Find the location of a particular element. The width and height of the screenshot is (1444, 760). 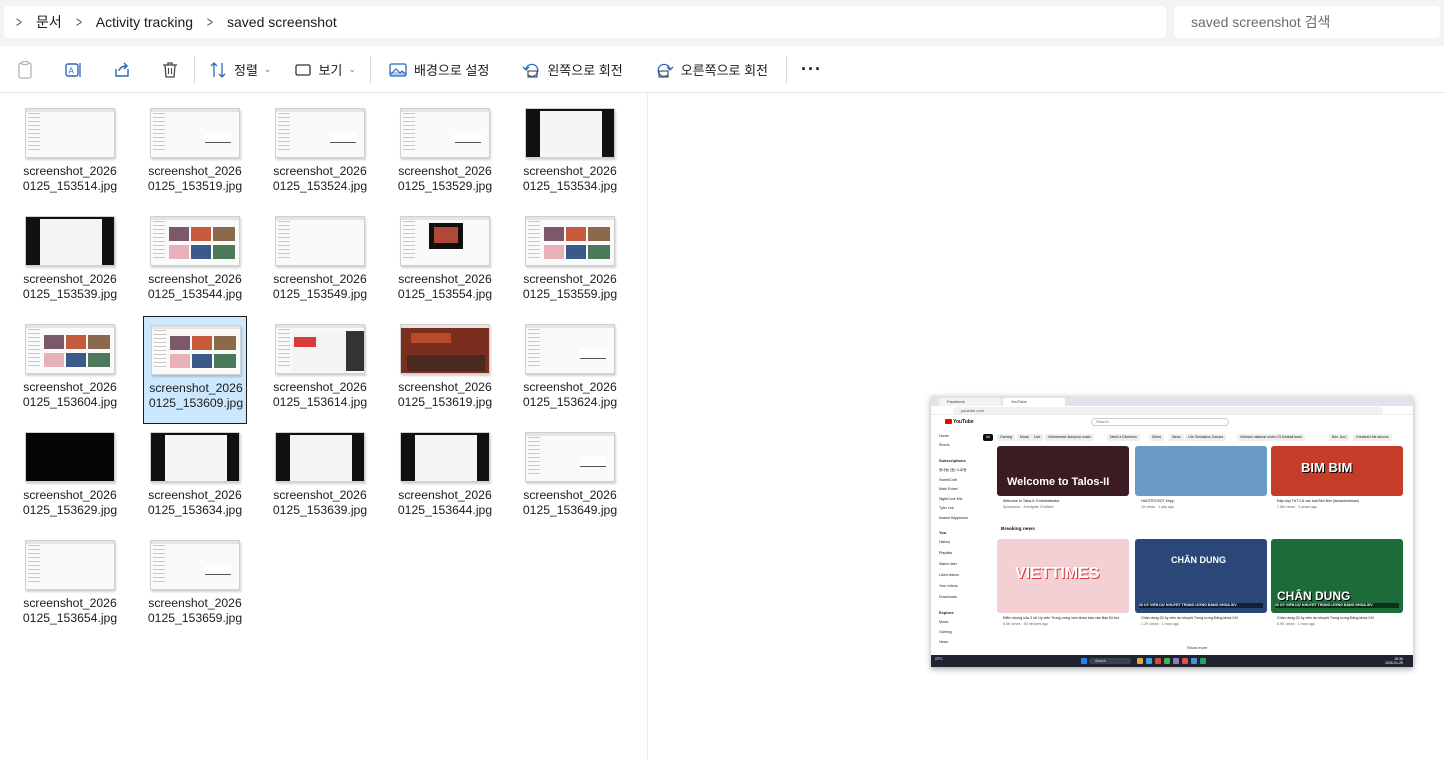

rotate-left-button: 왼쪽으로 회전 is located at coordinates (572, 70).